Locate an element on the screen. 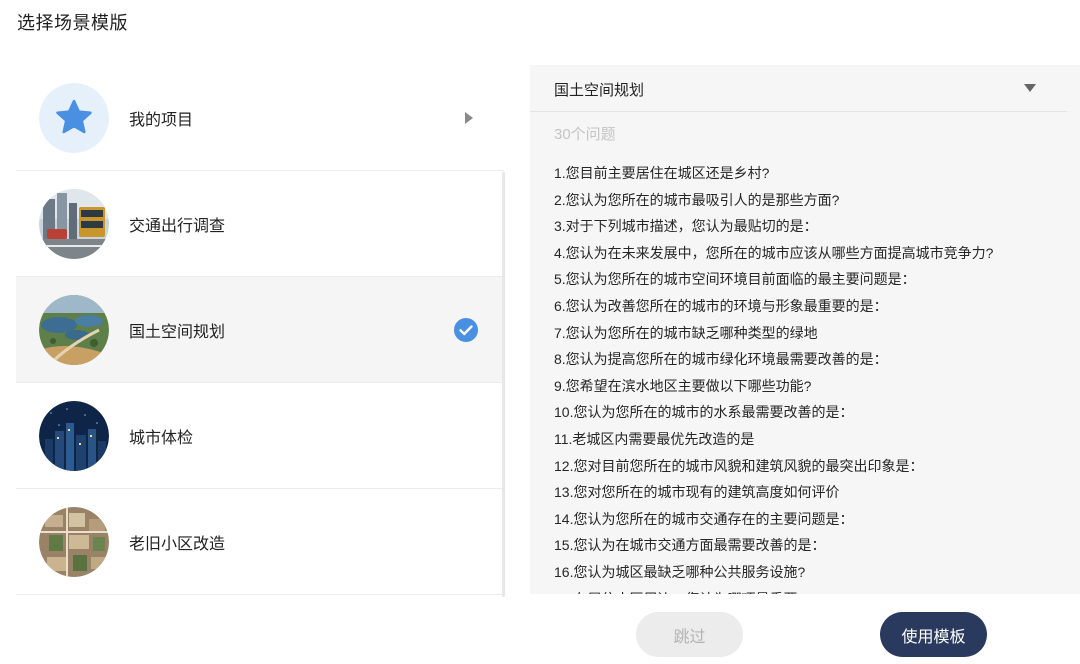 The image size is (1080, 664). question-item: 1.您目前主要居住在城区还是乡村? is located at coordinates (662, 173).